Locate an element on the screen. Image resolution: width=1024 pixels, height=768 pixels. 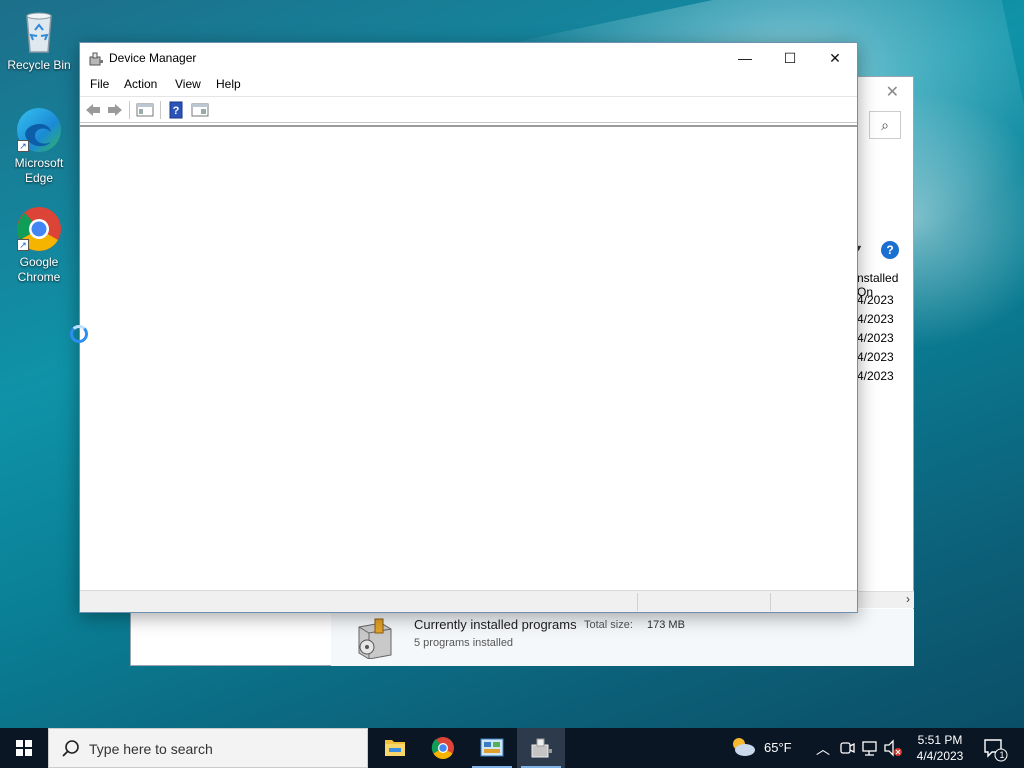
help-icon: ? is located at coordinates (890, 250).